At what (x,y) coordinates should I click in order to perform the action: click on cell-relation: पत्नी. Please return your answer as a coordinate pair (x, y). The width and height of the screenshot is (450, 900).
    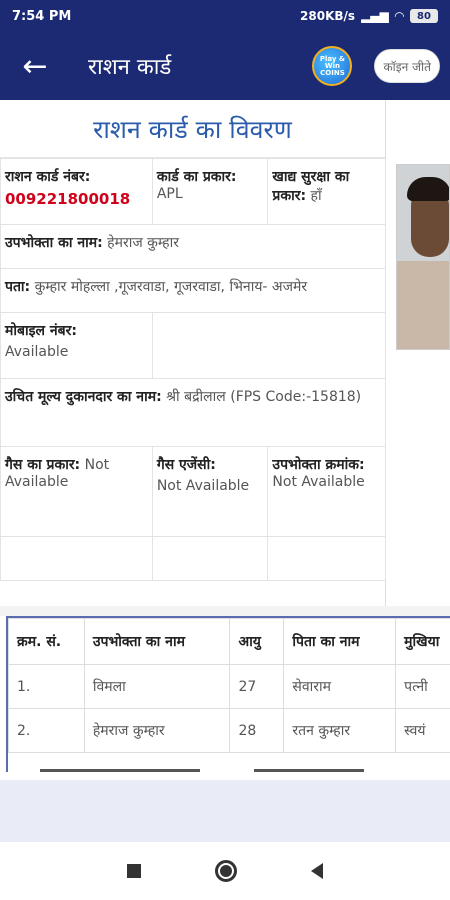
    Looking at the image, I should click on (422, 686).